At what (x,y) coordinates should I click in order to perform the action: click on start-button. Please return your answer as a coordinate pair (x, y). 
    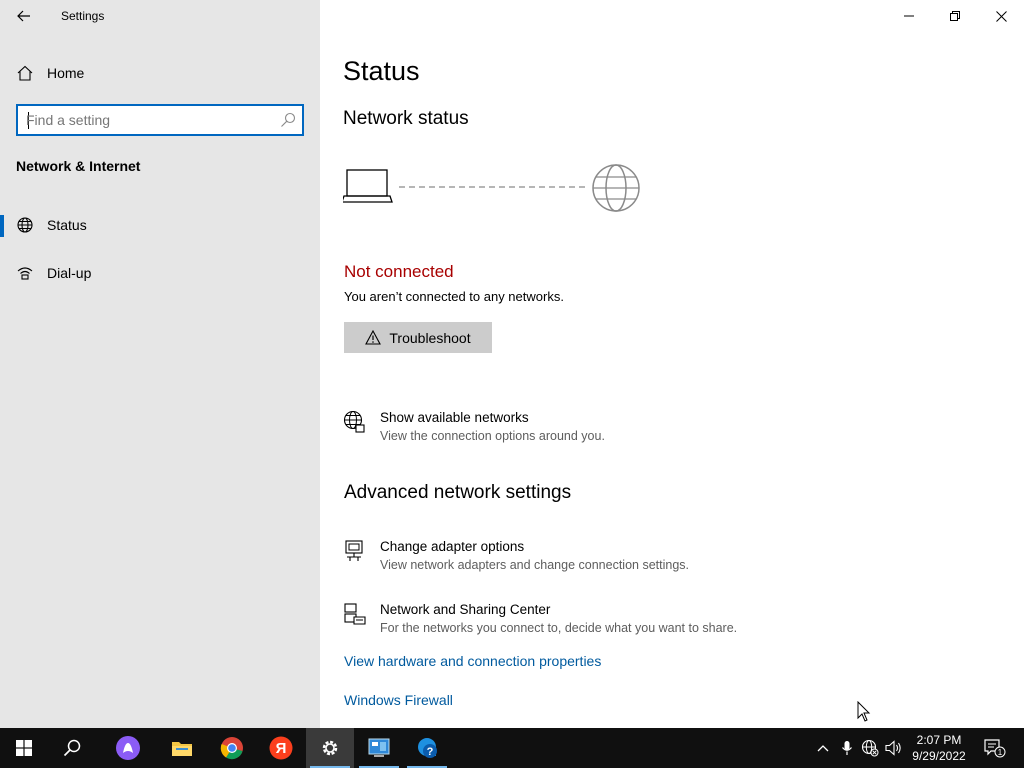
    Looking at the image, I should click on (24, 748).